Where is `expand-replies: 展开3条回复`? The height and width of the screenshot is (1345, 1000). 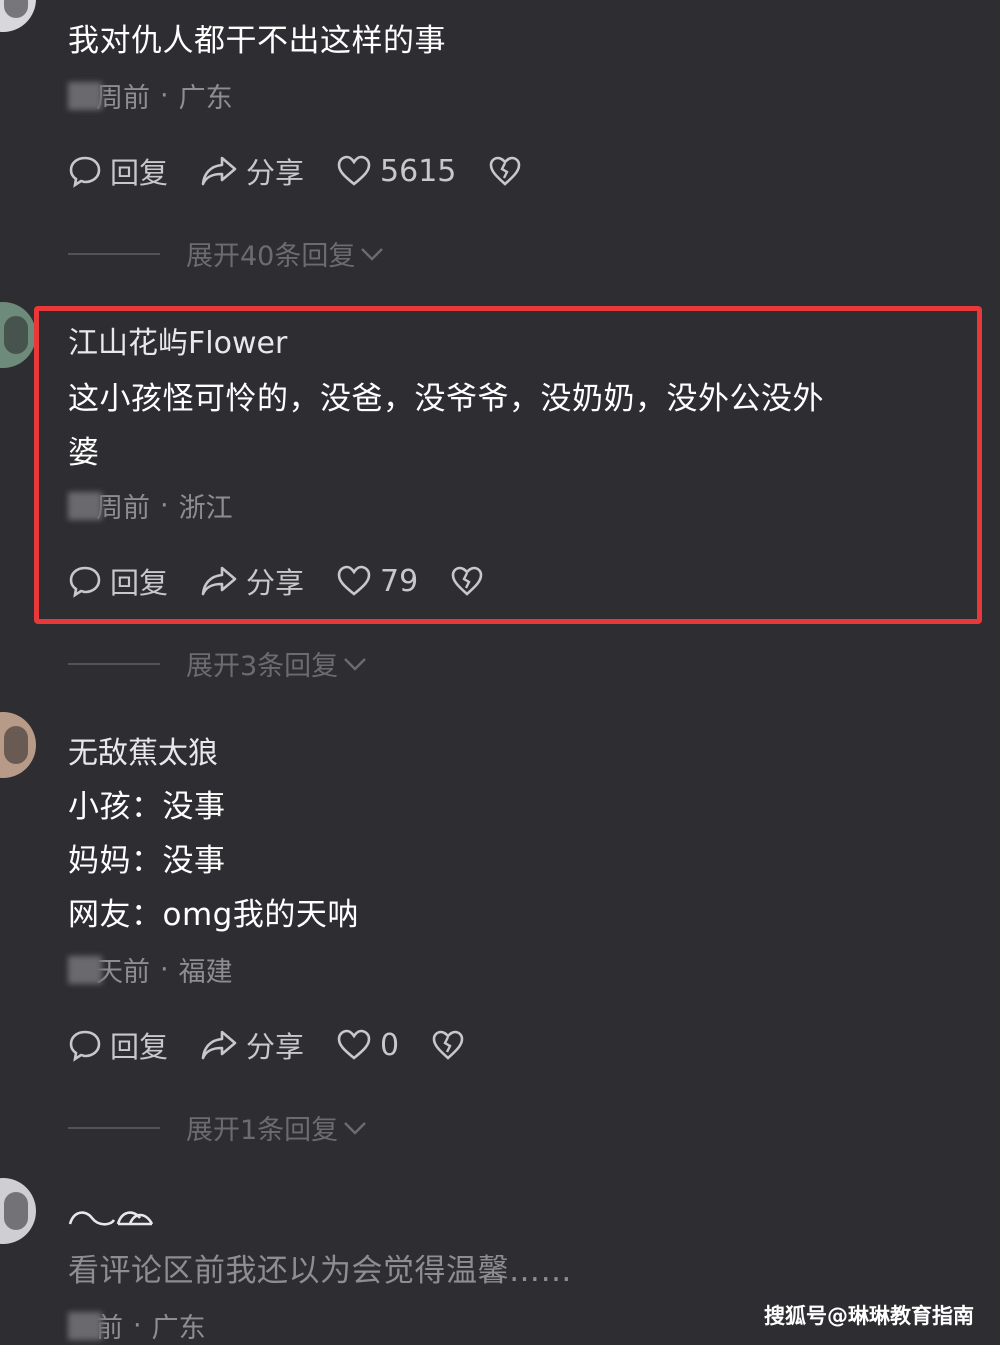
expand-replies: 展开3条回复 is located at coordinates (218, 663).